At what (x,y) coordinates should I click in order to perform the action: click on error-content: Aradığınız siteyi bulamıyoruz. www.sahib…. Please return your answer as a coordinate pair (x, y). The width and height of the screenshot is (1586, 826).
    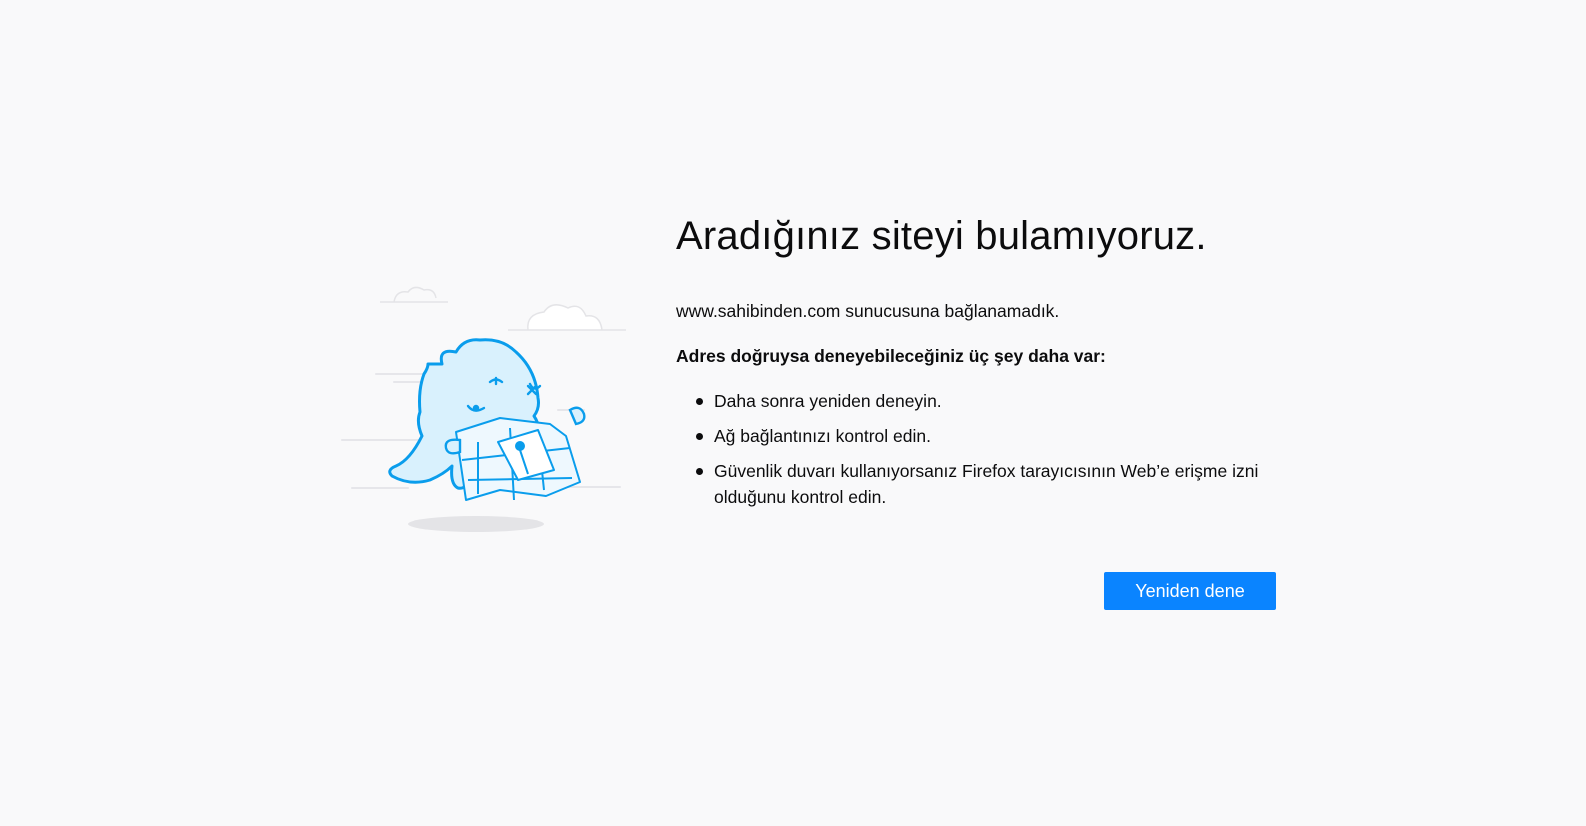
    Looking at the image, I should click on (981, 365).